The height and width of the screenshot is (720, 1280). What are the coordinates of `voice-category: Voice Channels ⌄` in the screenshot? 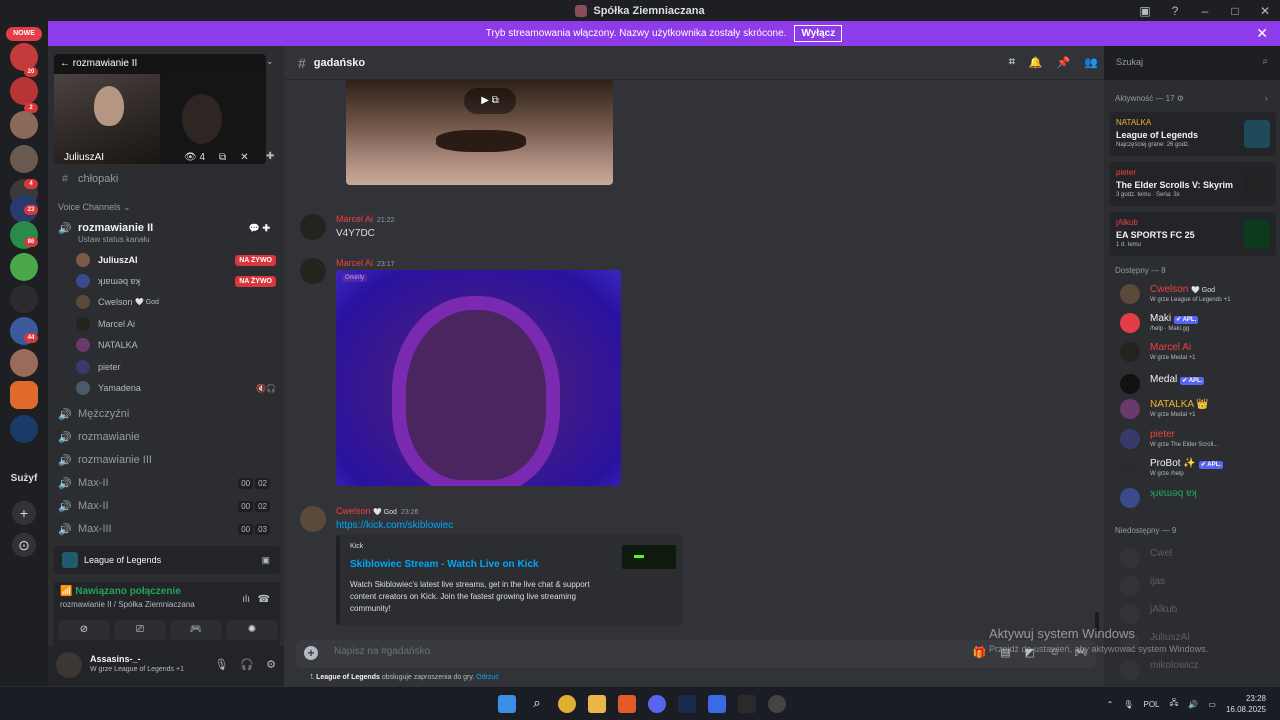 It's located at (94, 207).